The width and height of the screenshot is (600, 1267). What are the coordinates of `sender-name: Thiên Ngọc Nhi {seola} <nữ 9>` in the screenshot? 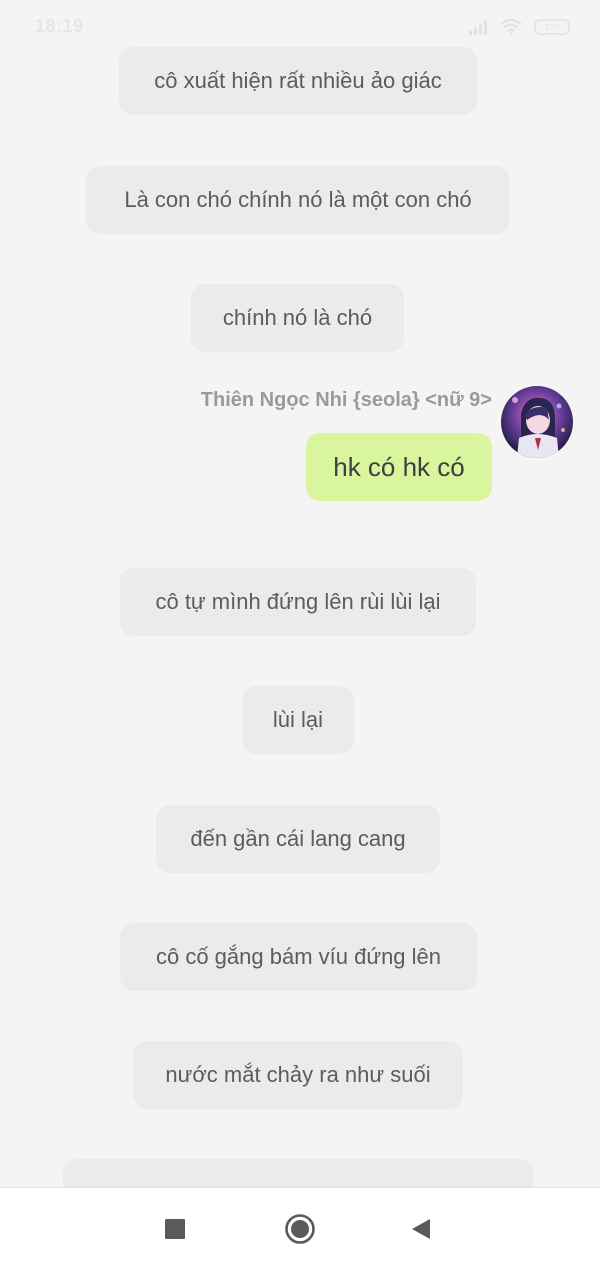 It's located at (346, 400).